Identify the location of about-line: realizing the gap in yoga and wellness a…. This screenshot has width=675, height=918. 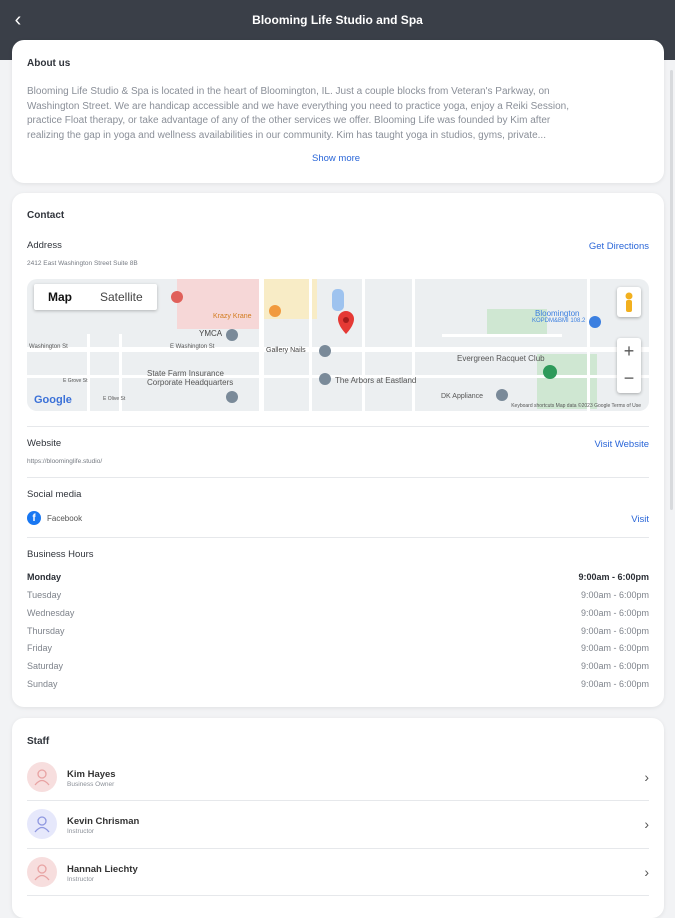
(286, 135).